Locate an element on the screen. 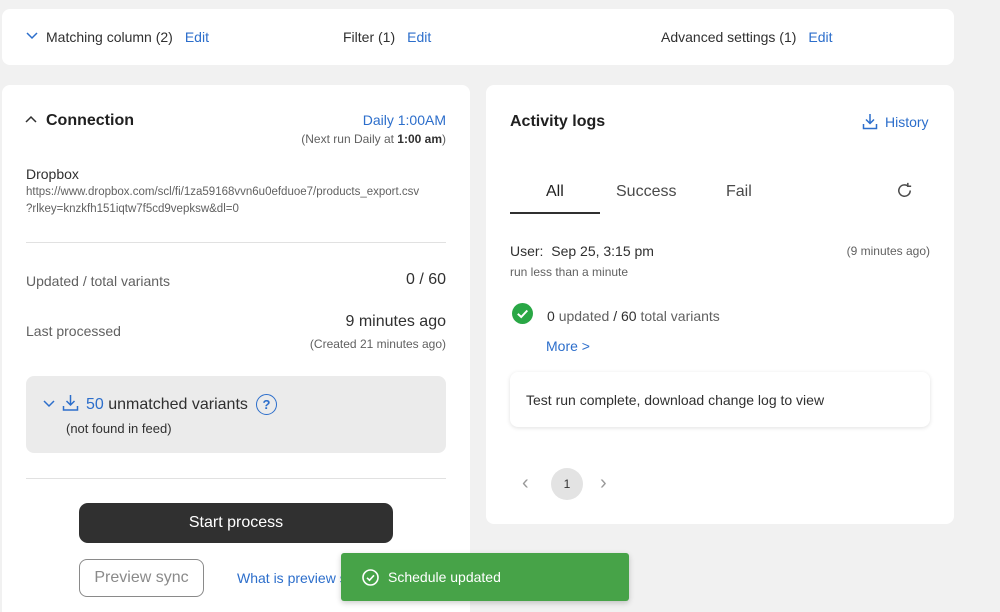 The width and height of the screenshot is (1000, 612). created-ago: (Created 21 minutes ago) is located at coordinates (377, 344).